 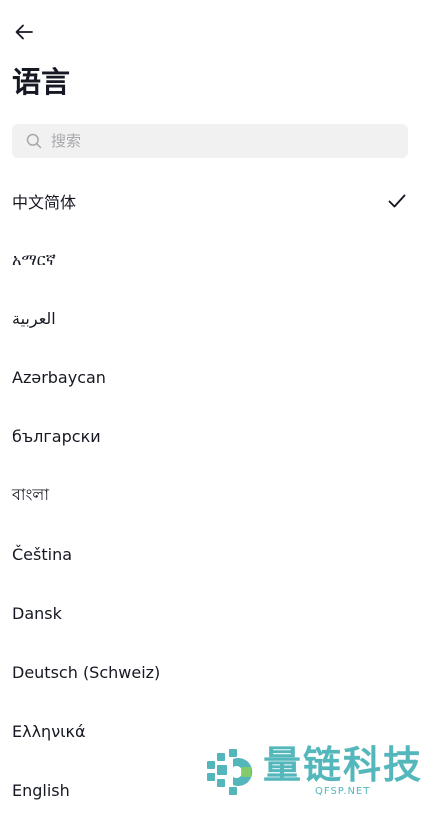 I want to click on language-label: አማርኛ, so click(x=34, y=259).